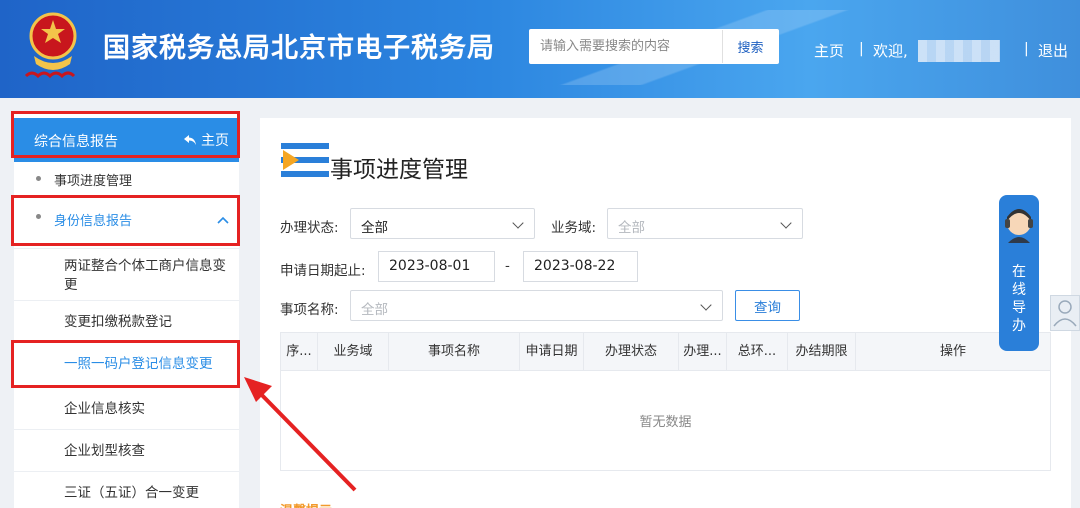 The height and width of the screenshot is (508, 1080). I want to click on sub-item-label: 三证（五证）合一变更, so click(131, 493).